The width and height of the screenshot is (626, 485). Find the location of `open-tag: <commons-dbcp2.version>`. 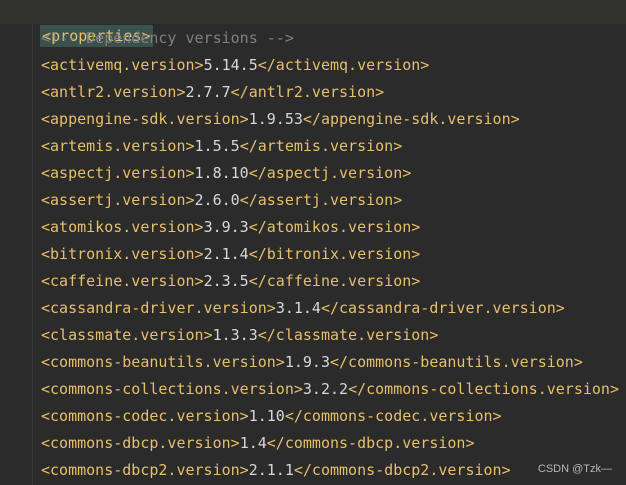

open-tag: <commons-dbcp2.version> is located at coordinates (145, 470).